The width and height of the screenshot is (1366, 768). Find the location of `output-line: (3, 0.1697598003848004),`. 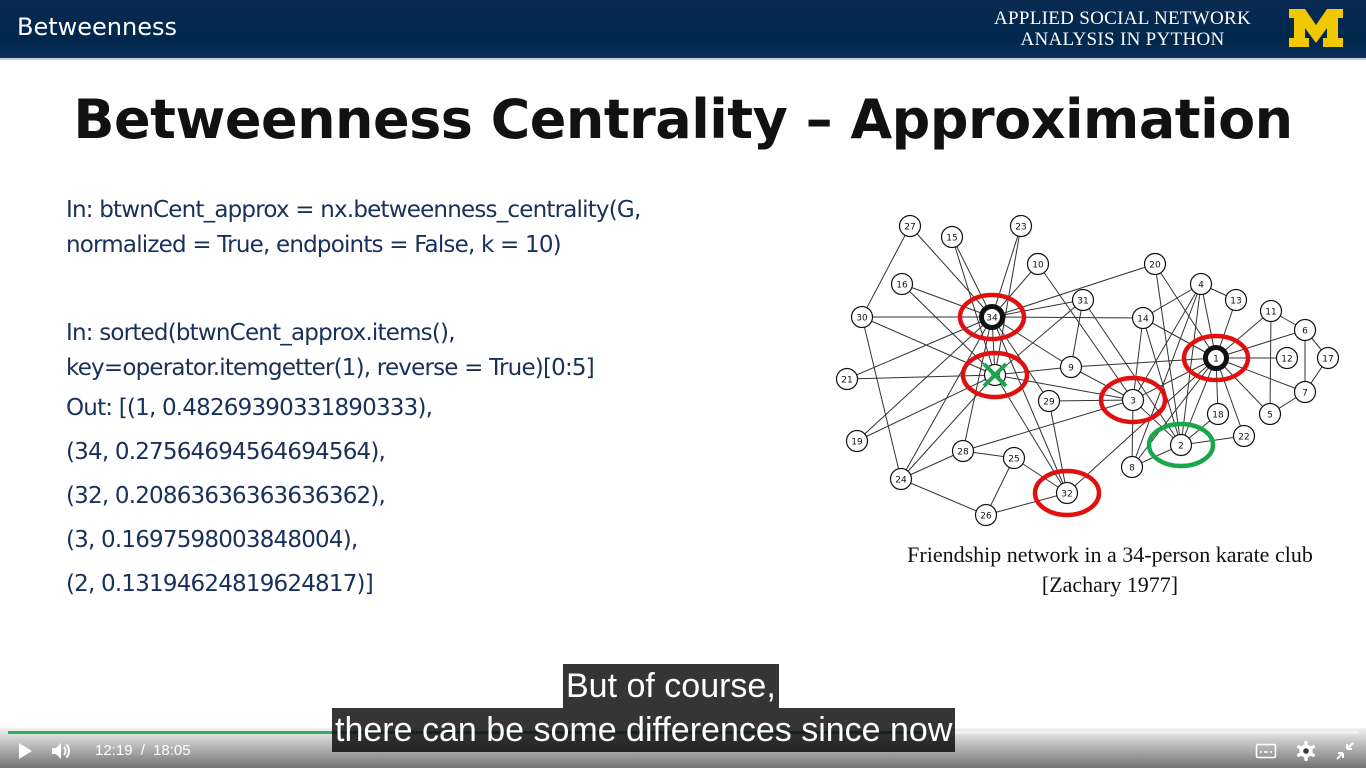

output-line: (3, 0.1697598003848004), is located at coordinates (212, 540).